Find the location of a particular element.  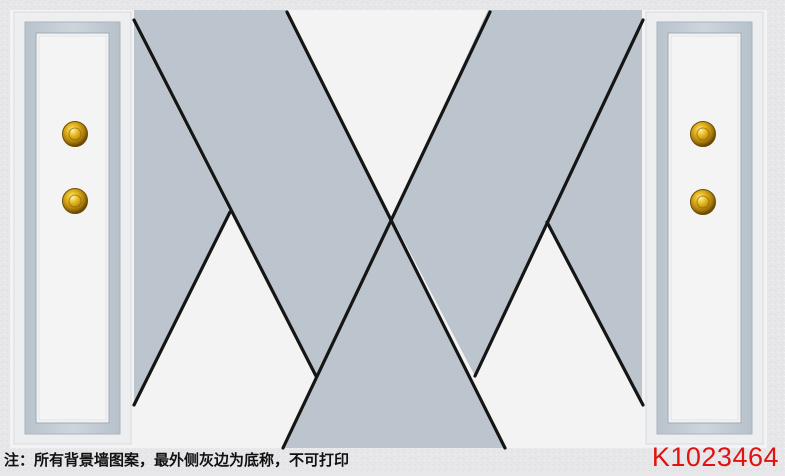

footer-note: 注：所有背景墙图案，最外侧灰边为底称，不可打印 is located at coordinates (177, 460).